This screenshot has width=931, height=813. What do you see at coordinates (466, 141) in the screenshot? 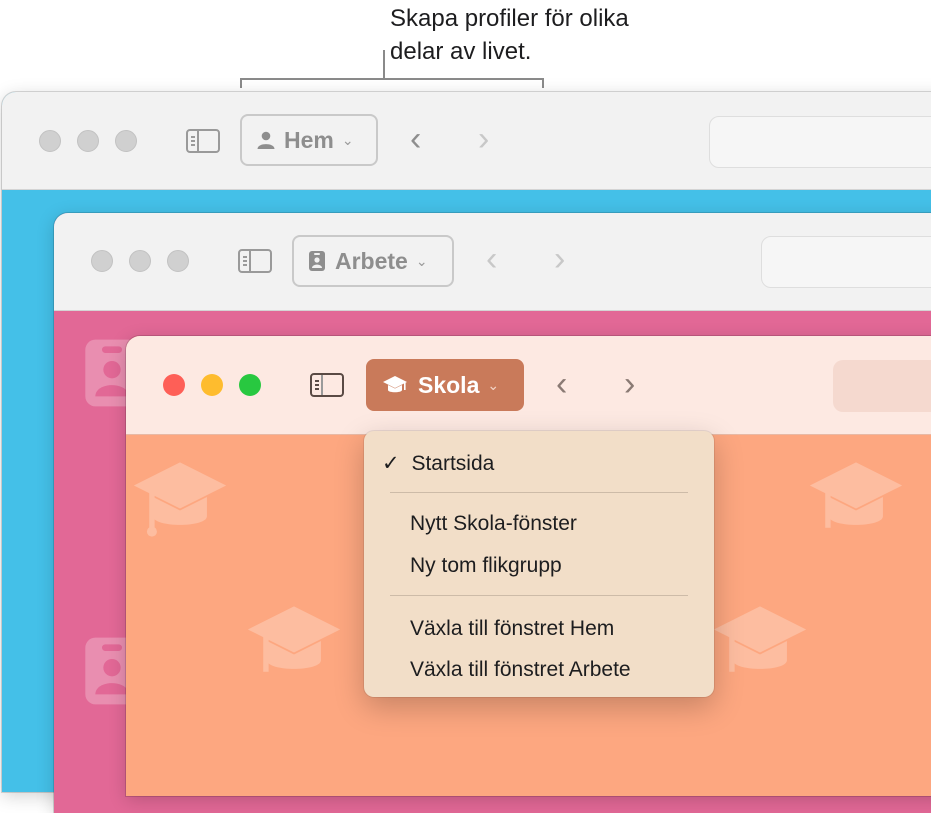
I see `toolbar-hem: Hem ⌄ ‹ ›` at bounding box center [466, 141].